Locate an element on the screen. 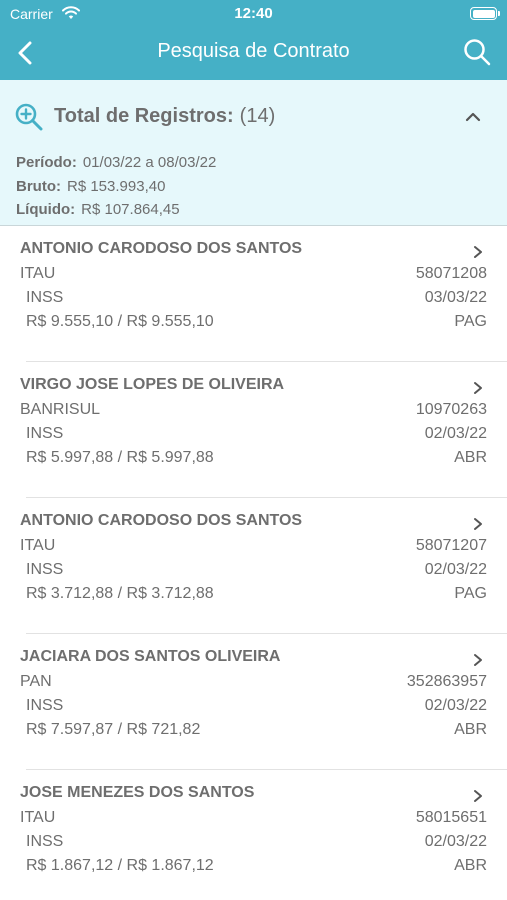  contract-number: 58071208 is located at coordinates (451, 273).